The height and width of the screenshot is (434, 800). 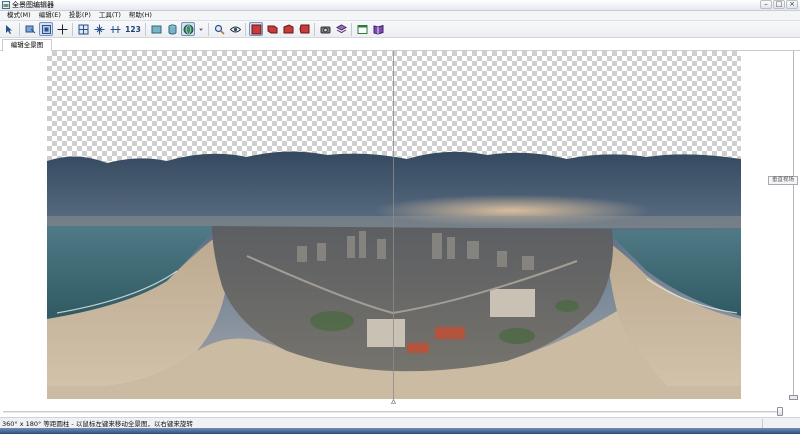 I want to click on zoom-icon, so click(x=219, y=29).